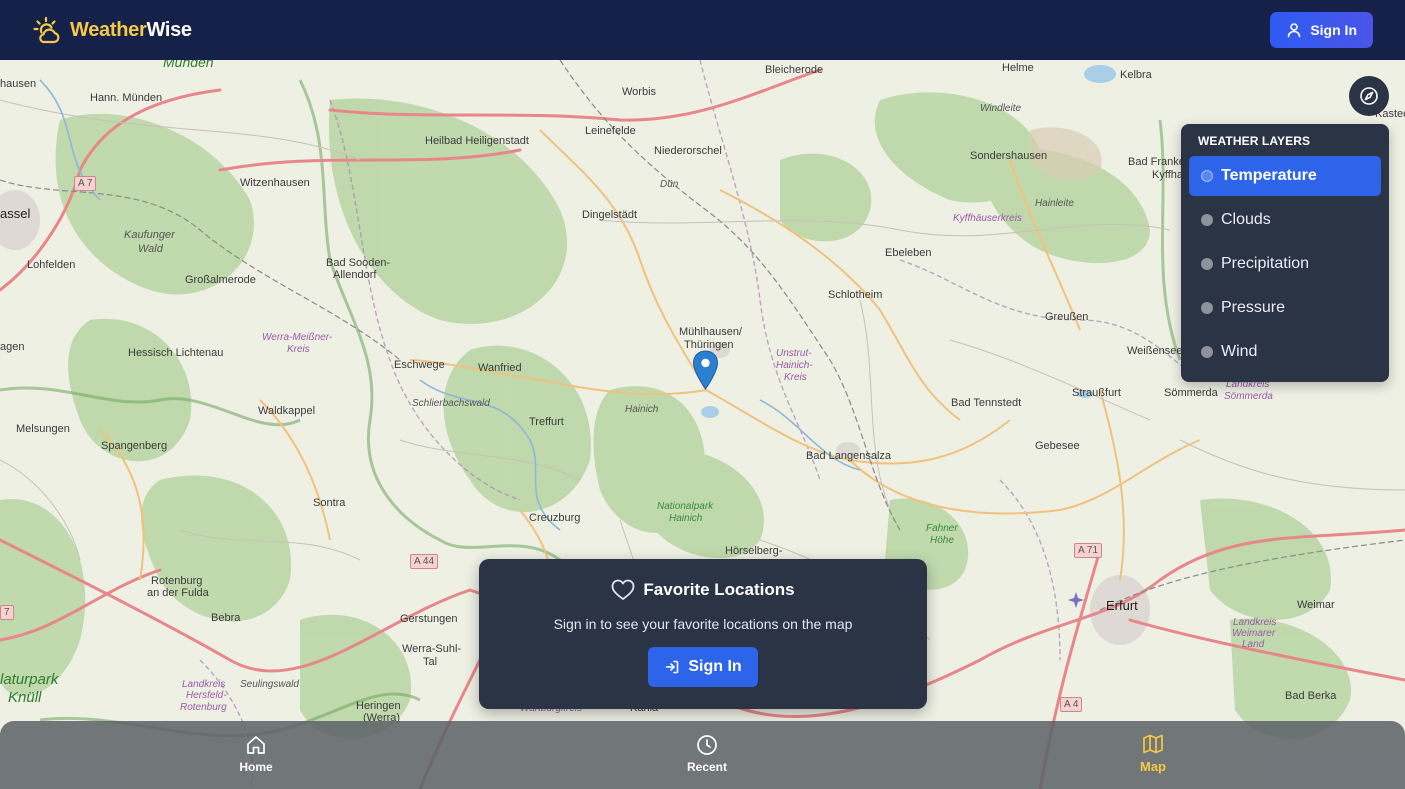 The width and height of the screenshot is (1405, 789). I want to click on header-sign-in-label: Sign In, so click(1333, 30).